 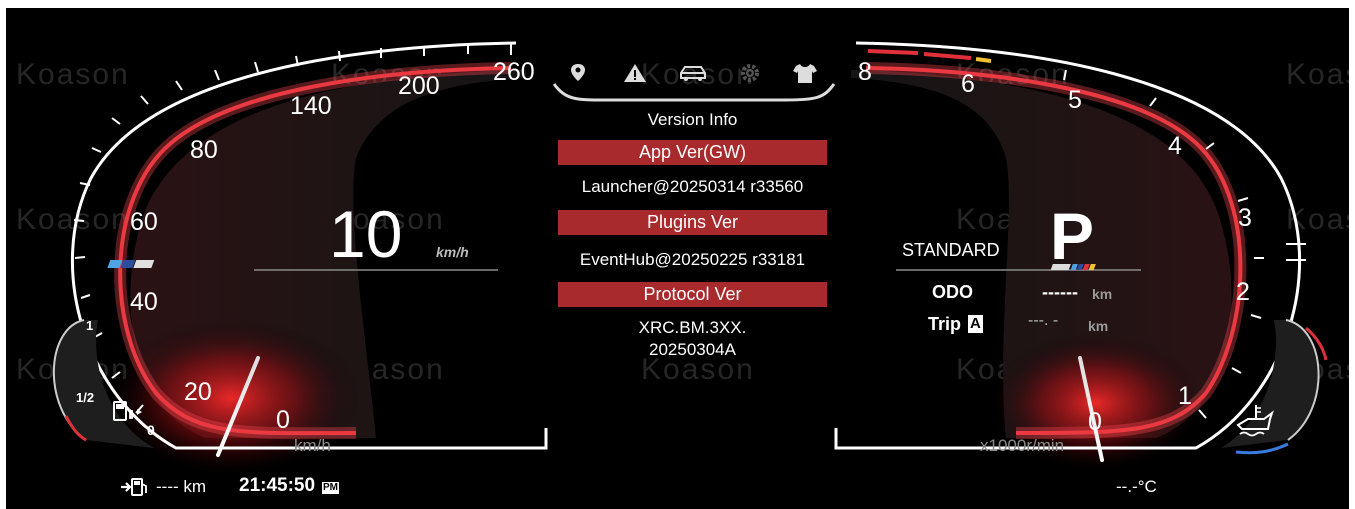 What do you see at coordinates (968, 84) in the screenshot?
I see `rpm-tick-6: 6` at bounding box center [968, 84].